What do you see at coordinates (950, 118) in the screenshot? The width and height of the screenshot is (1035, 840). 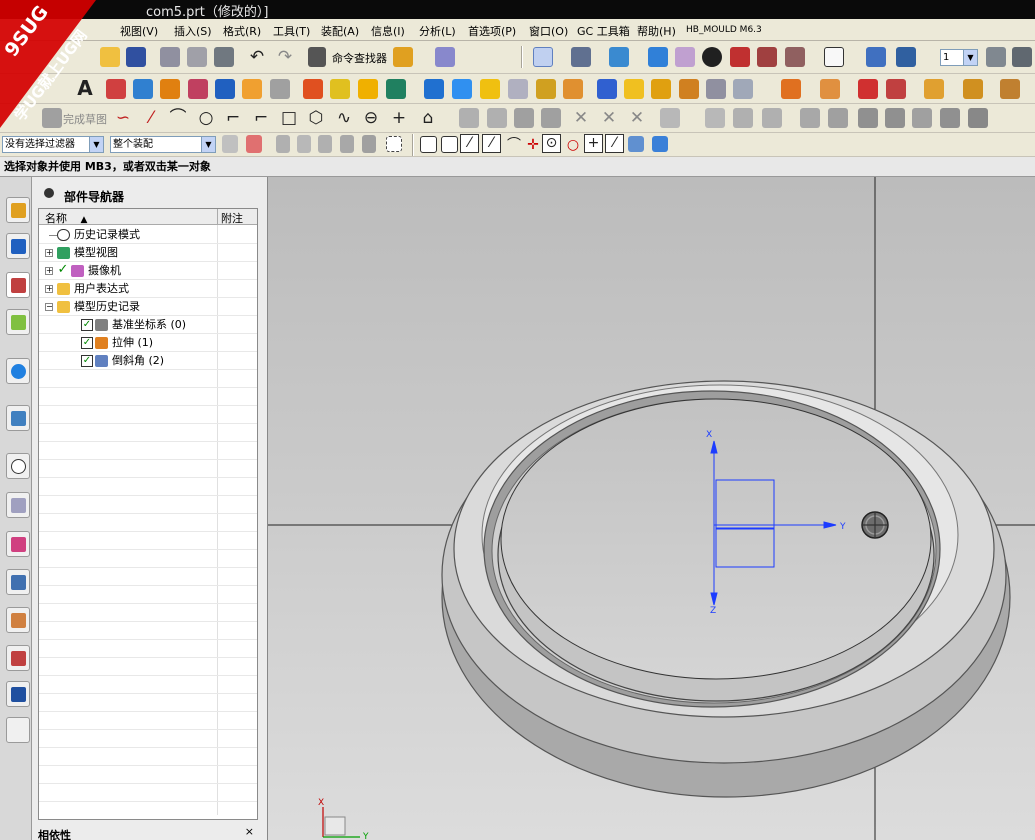 I see `animate-dimension-icon` at bounding box center [950, 118].